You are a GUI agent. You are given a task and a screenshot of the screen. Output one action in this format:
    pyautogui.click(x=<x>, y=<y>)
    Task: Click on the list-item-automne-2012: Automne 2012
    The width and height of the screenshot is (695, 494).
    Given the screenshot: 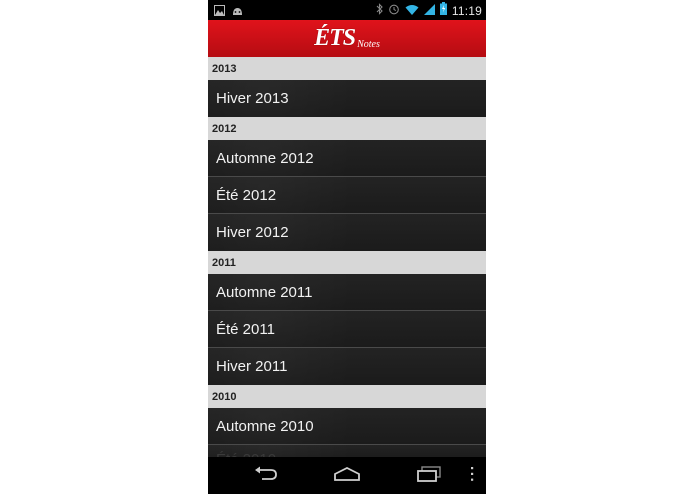 What is the action you would take?
    pyautogui.click(x=347, y=158)
    